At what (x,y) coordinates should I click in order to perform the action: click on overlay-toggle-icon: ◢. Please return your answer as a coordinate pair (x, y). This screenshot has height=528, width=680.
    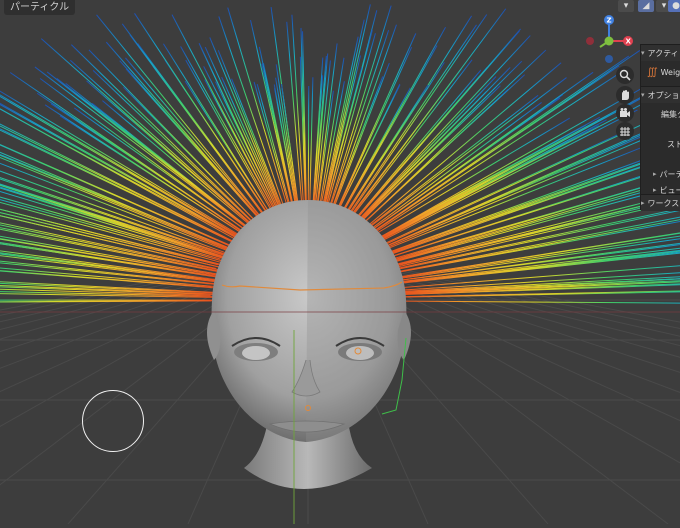
    Looking at the image, I should click on (646, 6).